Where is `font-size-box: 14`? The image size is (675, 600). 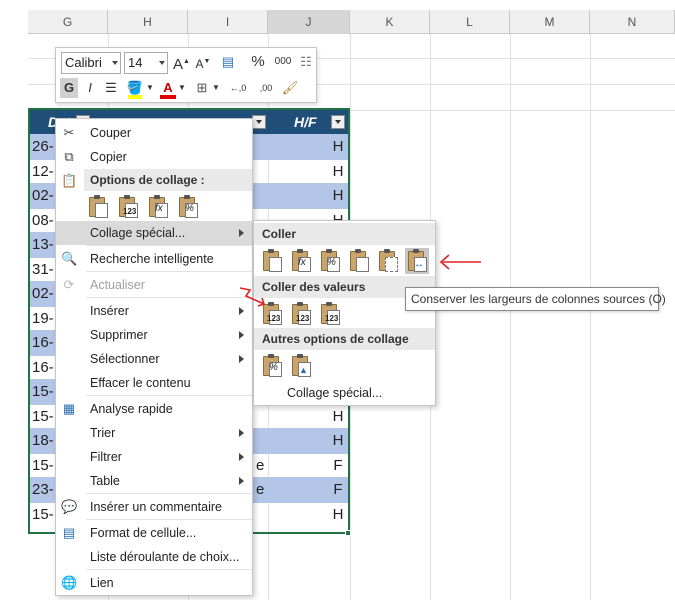 font-size-box: 14 is located at coordinates (146, 63).